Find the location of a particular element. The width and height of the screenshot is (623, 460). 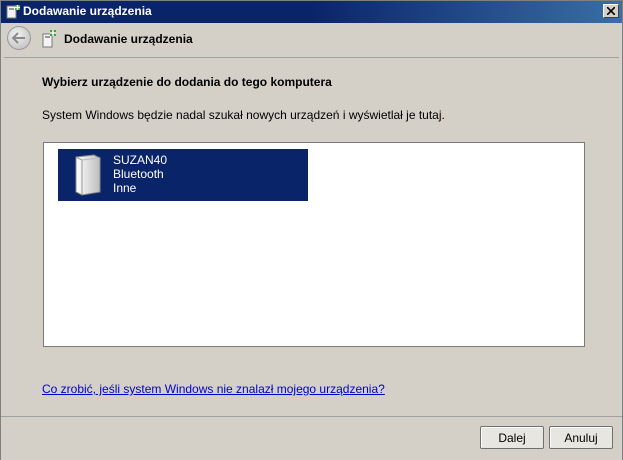

device-name: SUZAN40 is located at coordinates (140, 160).